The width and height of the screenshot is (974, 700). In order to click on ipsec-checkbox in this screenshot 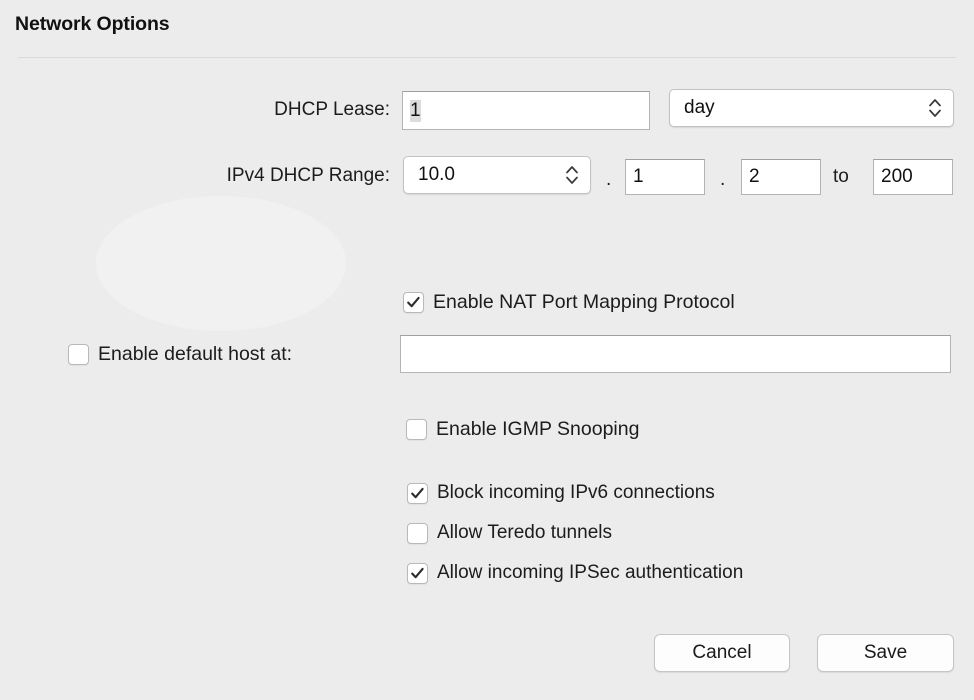, I will do `click(417, 573)`.